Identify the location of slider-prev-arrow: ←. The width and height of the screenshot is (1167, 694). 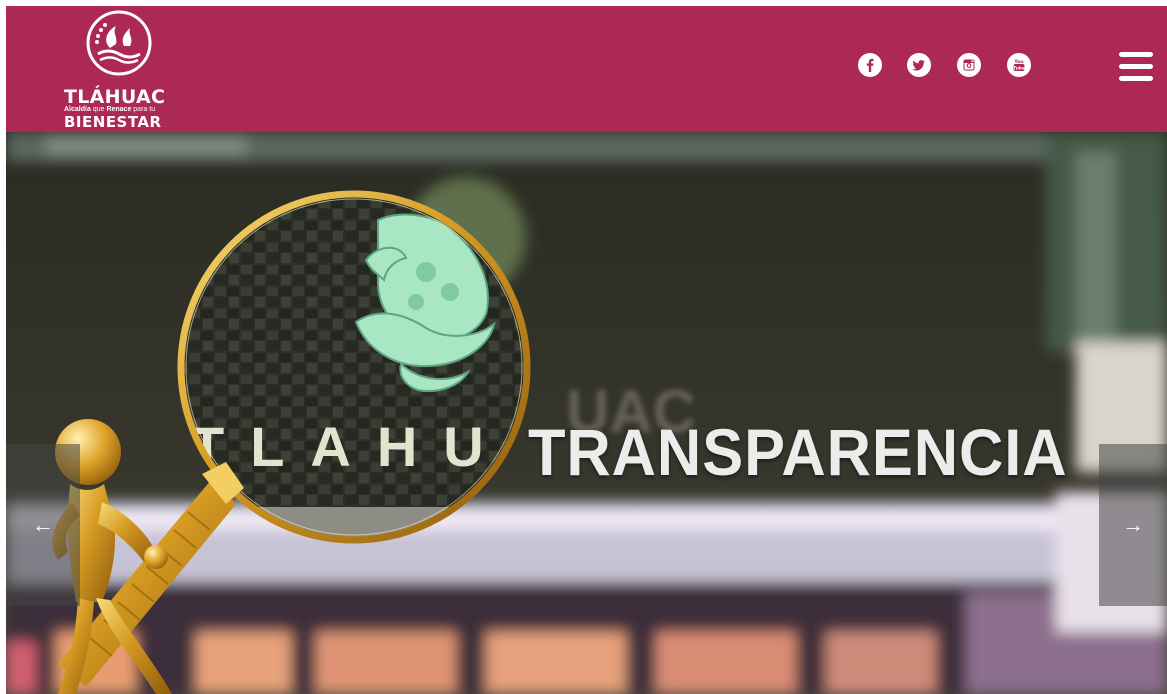
(43, 525).